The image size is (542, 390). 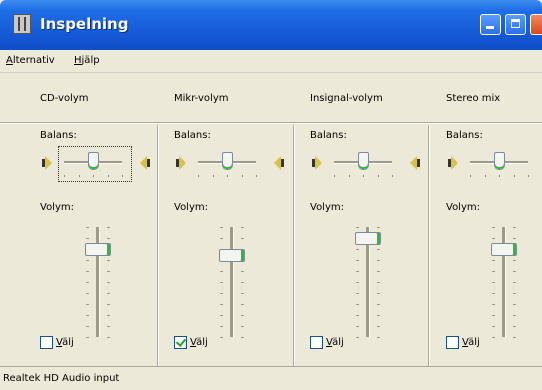 What do you see at coordinates (61, 378) in the screenshot?
I see `status-text: Realtek HD Audio input` at bounding box center [61, 378].